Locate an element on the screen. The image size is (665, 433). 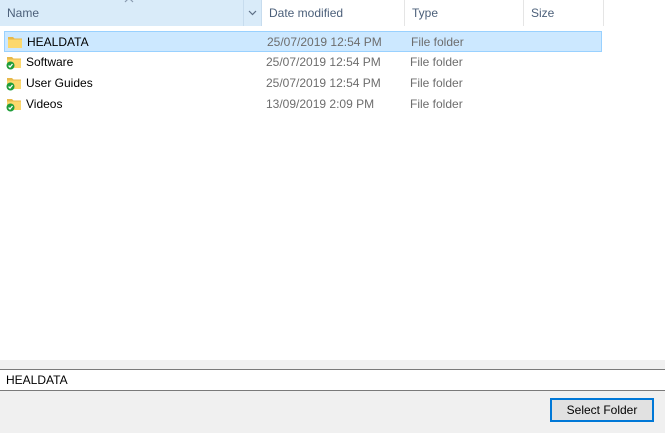
column-header-date-label: Date modified is located at coordinates (306, 13).